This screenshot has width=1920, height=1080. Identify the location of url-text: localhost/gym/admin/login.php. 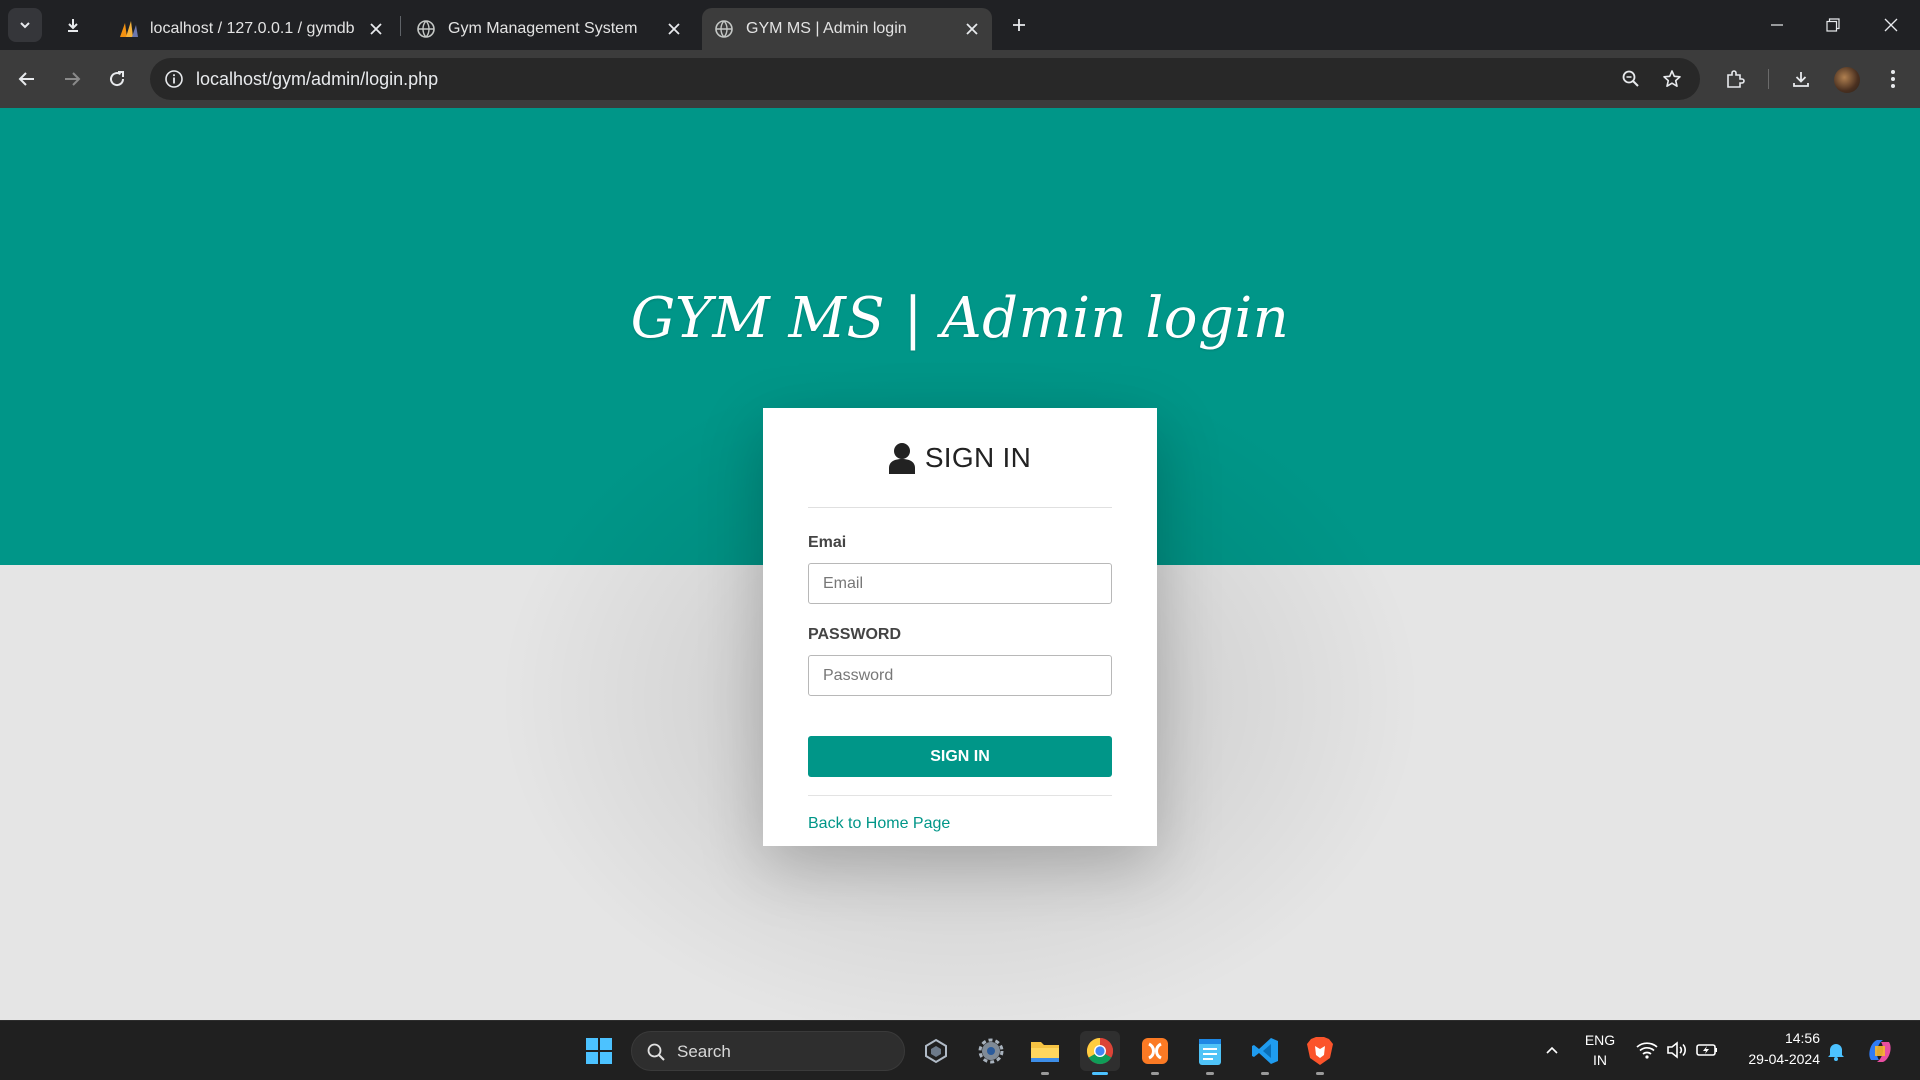
(317, 79).